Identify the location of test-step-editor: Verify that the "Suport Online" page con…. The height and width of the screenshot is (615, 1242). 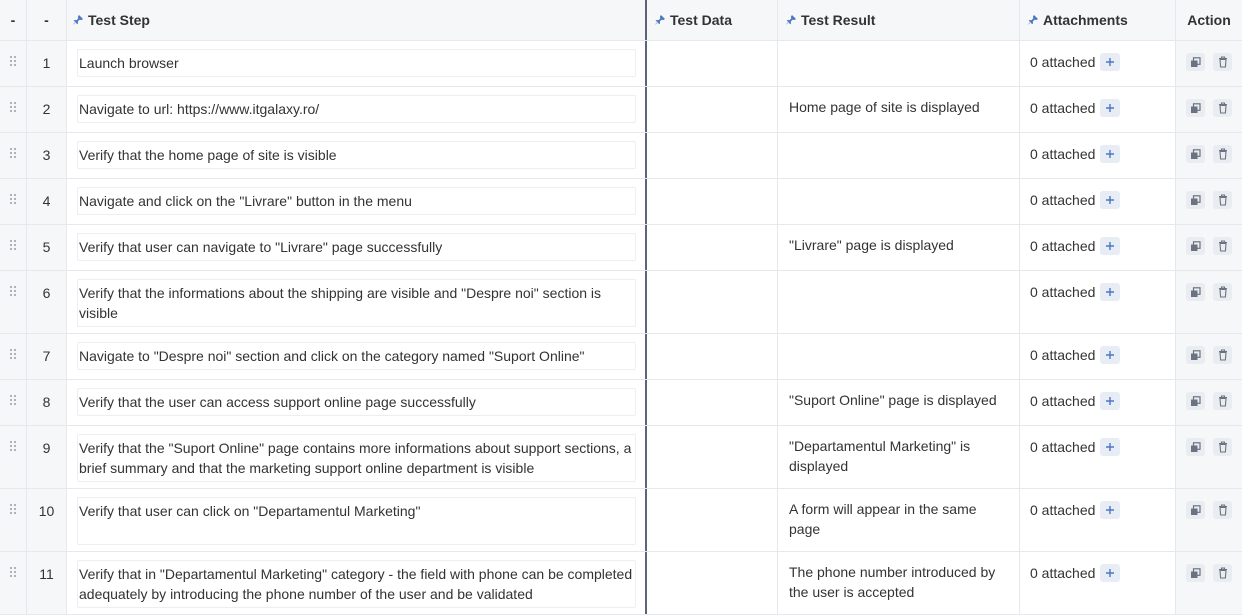
(356, 458).